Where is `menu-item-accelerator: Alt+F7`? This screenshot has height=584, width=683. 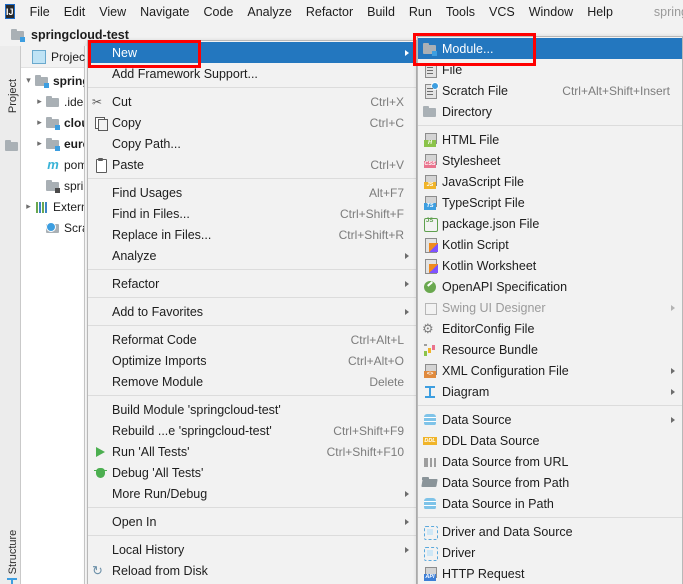 menu-item-accelerator: Alt+F7 is located at coordinates (386, 192).